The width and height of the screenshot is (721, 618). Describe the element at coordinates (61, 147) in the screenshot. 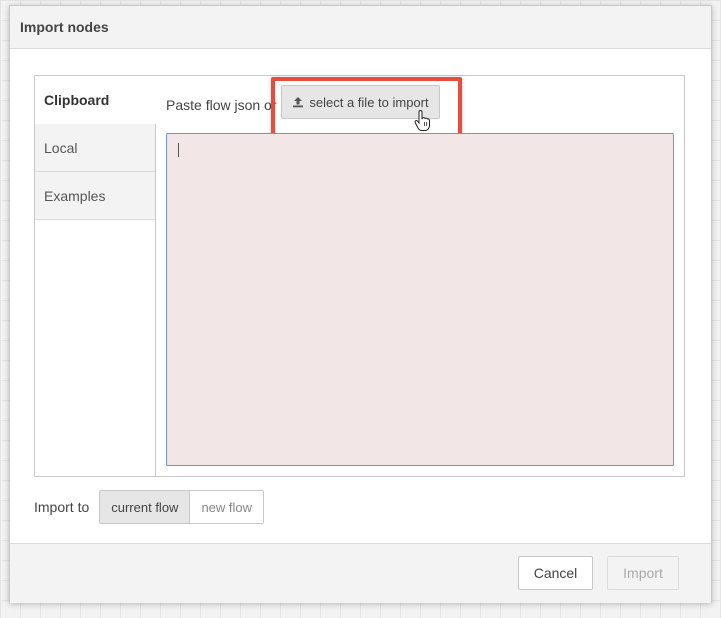

I see `tab-label: Local` at that location.